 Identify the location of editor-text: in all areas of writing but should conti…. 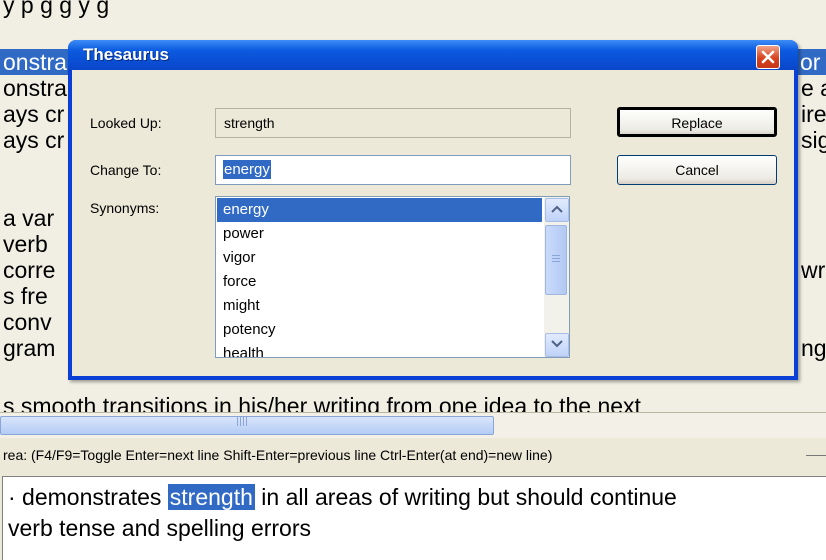
(465, 497).